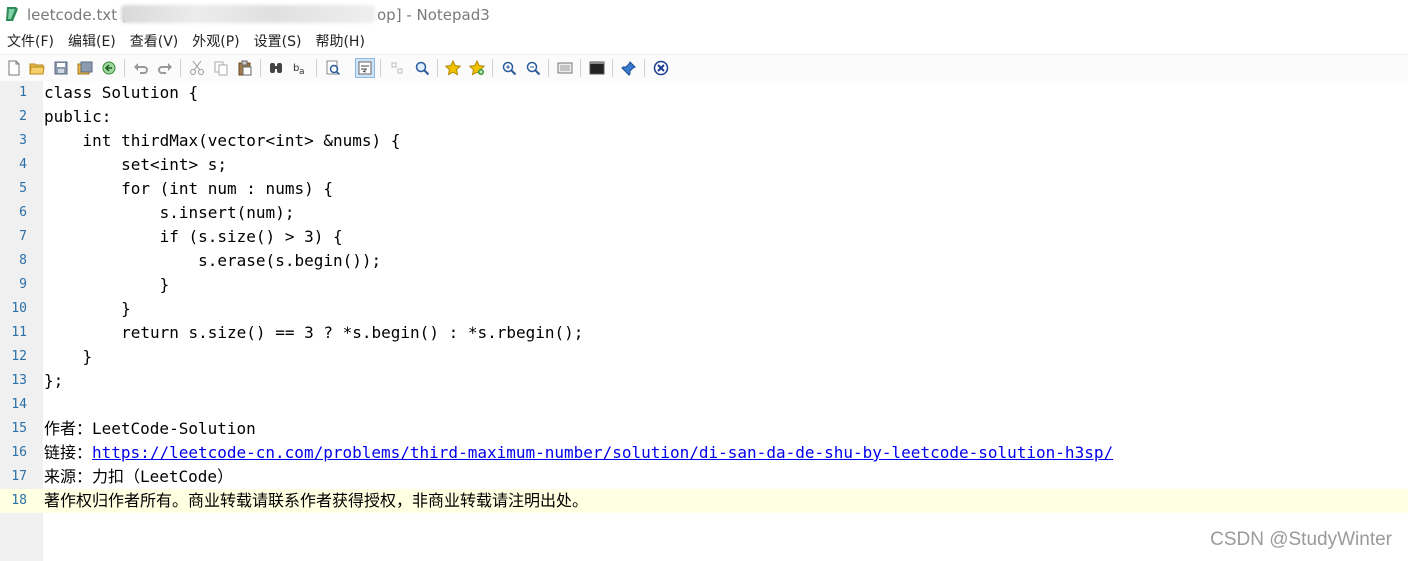  Describe the element at coordinates (276, 68) in the screenshot. I see `find-icon` at that location.